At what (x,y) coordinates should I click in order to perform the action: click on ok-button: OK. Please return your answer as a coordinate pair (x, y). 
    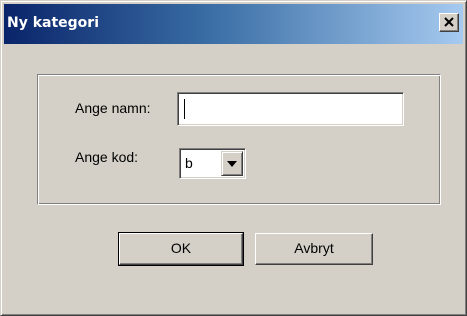
    Looking at the image, I should click on (181, 249).